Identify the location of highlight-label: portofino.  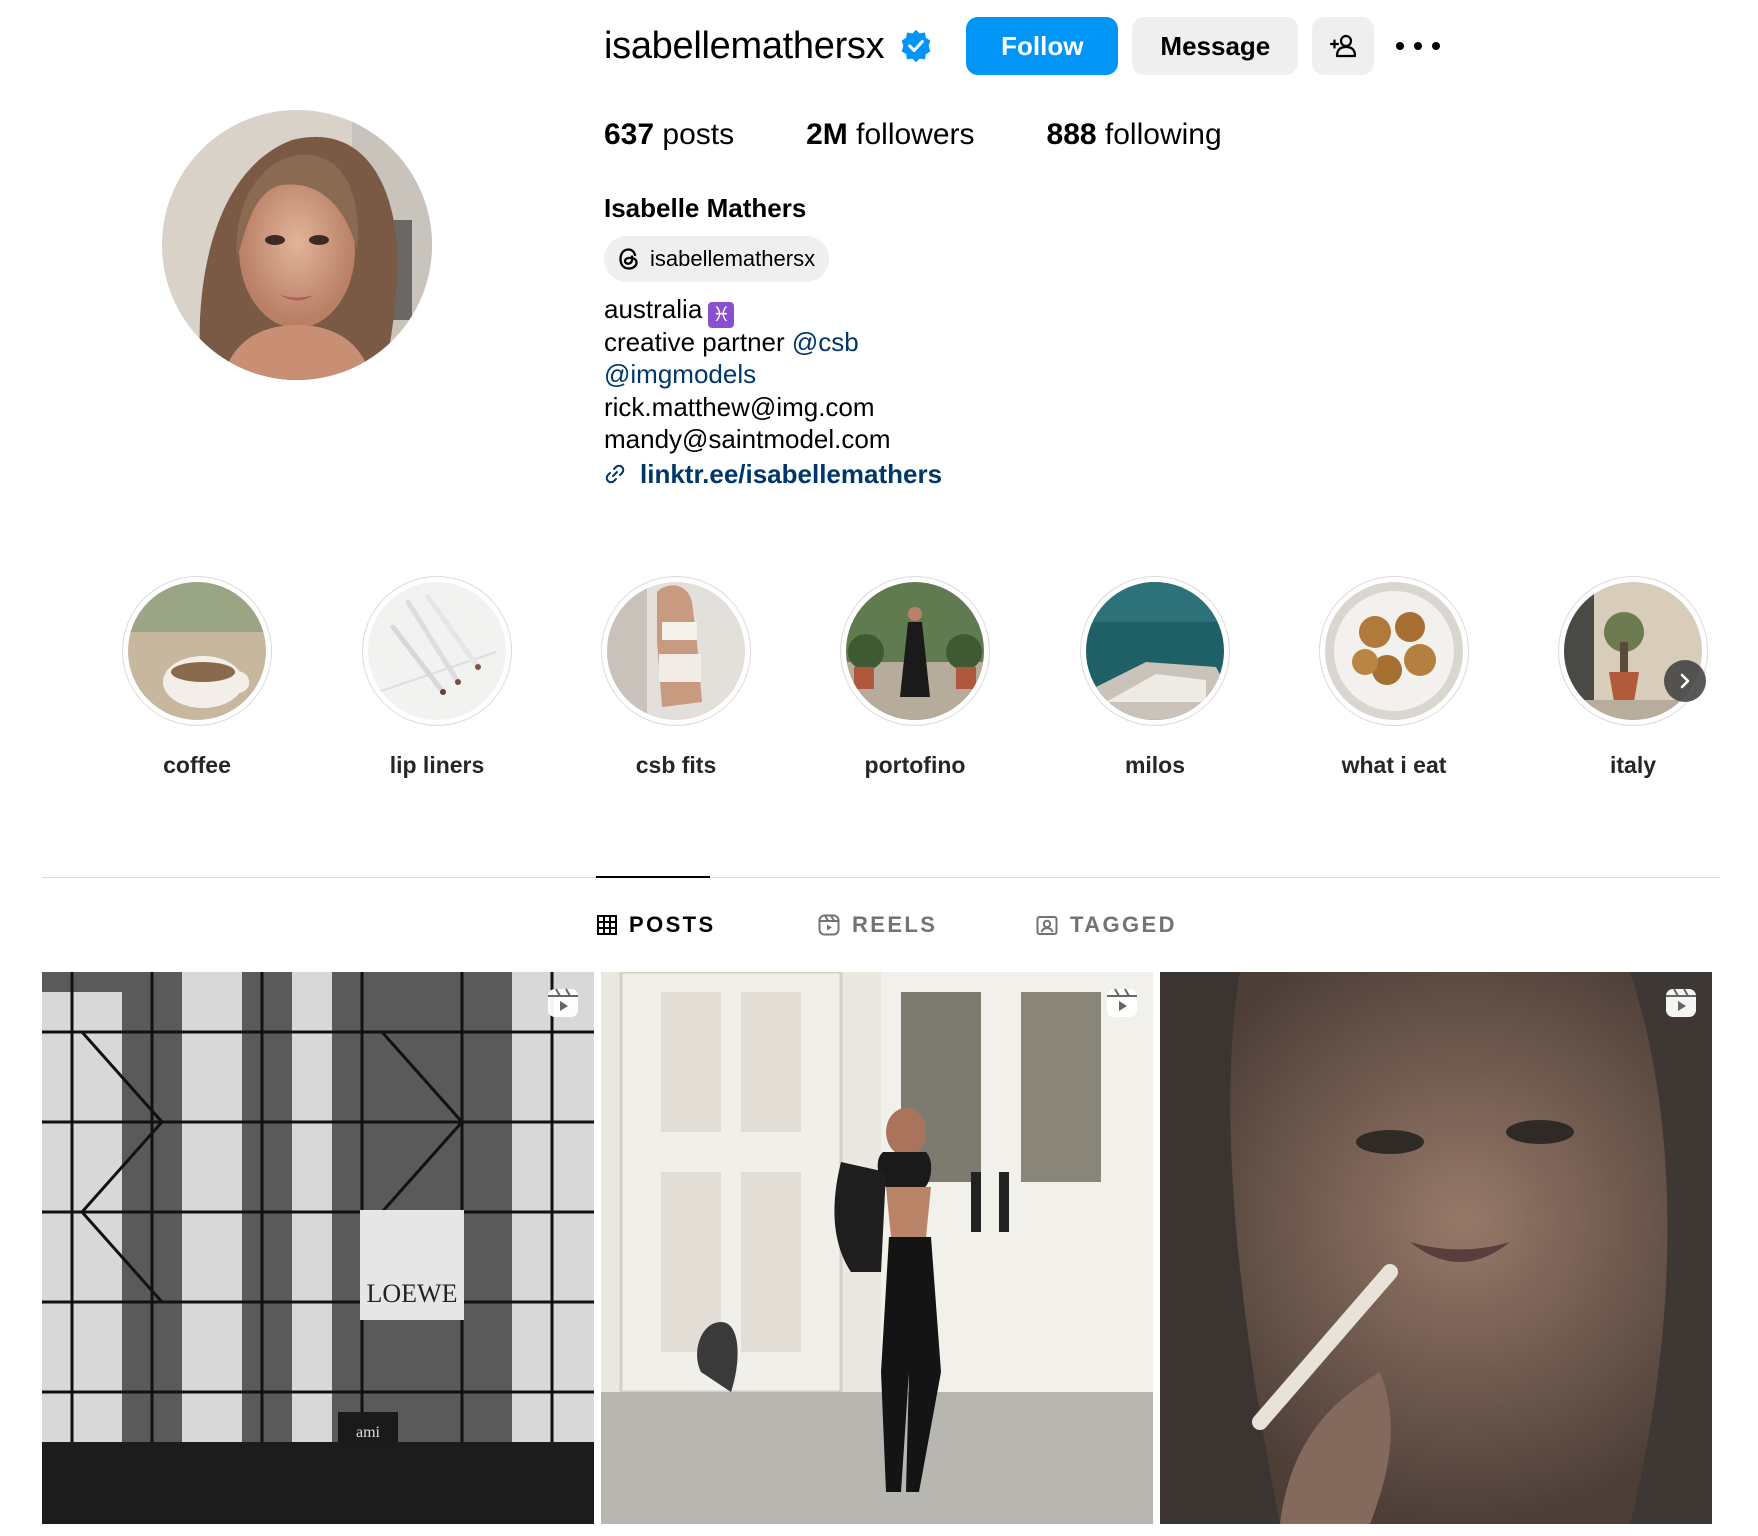
(915, 765).